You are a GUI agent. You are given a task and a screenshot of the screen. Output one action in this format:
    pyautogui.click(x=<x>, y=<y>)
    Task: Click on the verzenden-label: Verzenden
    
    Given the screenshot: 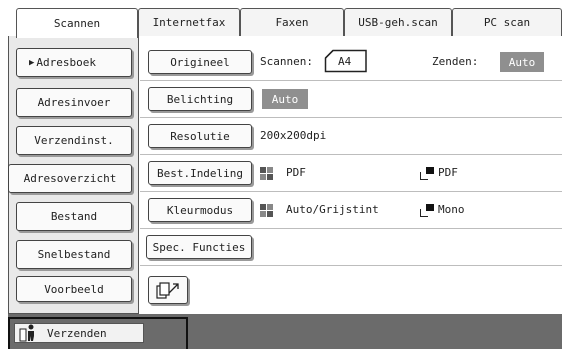 What is the action you would take?
    pyautogui.click(x=77, y=333)
    